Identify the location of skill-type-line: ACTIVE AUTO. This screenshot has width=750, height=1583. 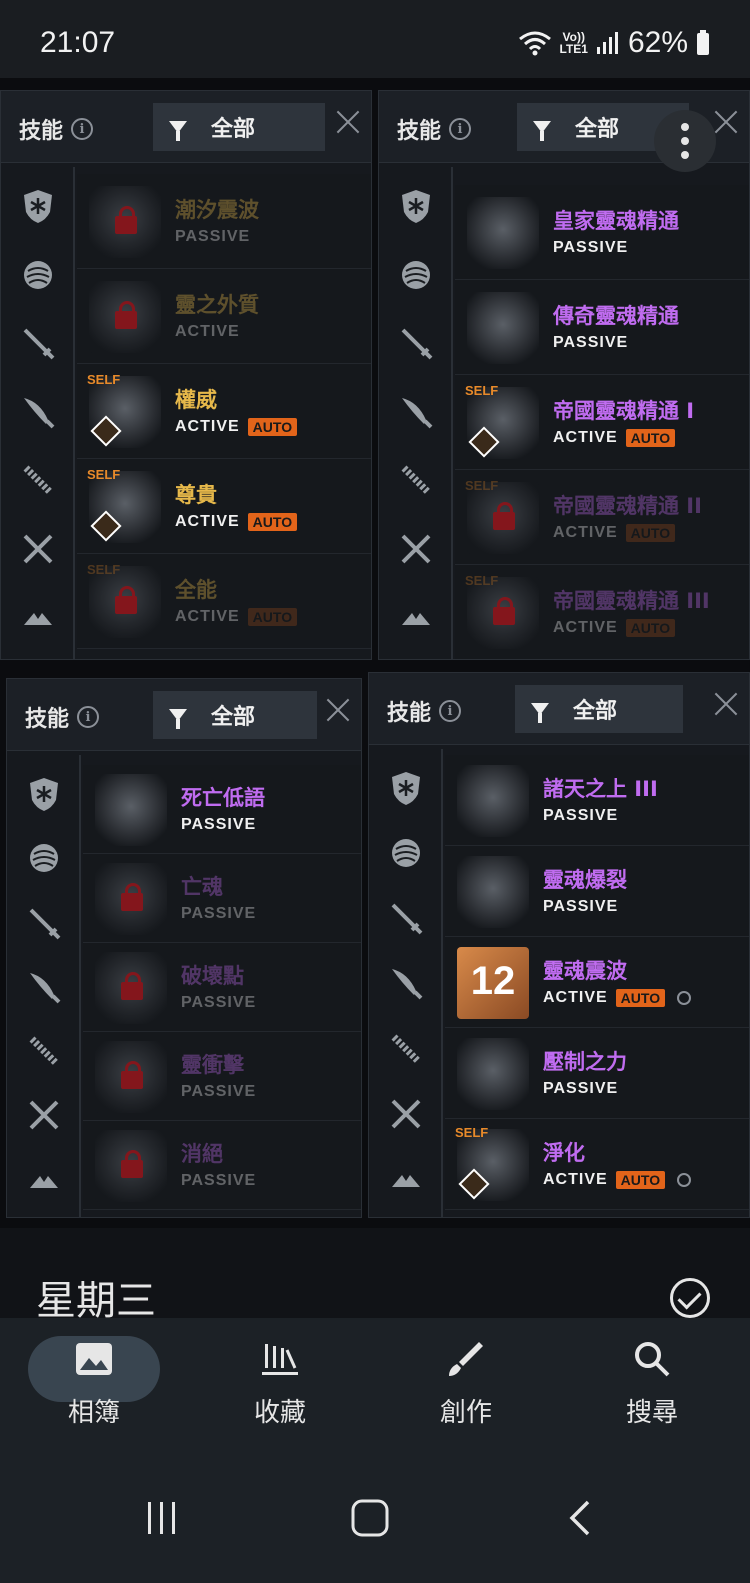
(617, 998).